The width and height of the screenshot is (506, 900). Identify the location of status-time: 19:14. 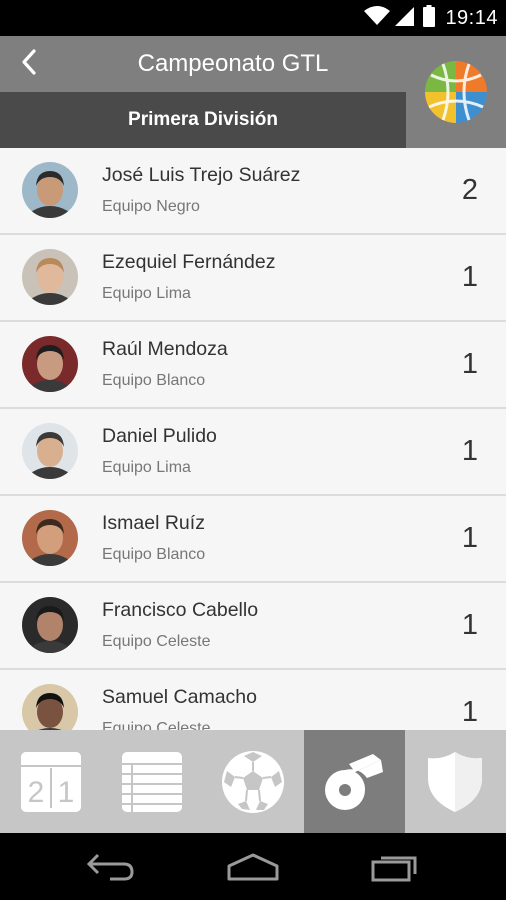
(471, 17).